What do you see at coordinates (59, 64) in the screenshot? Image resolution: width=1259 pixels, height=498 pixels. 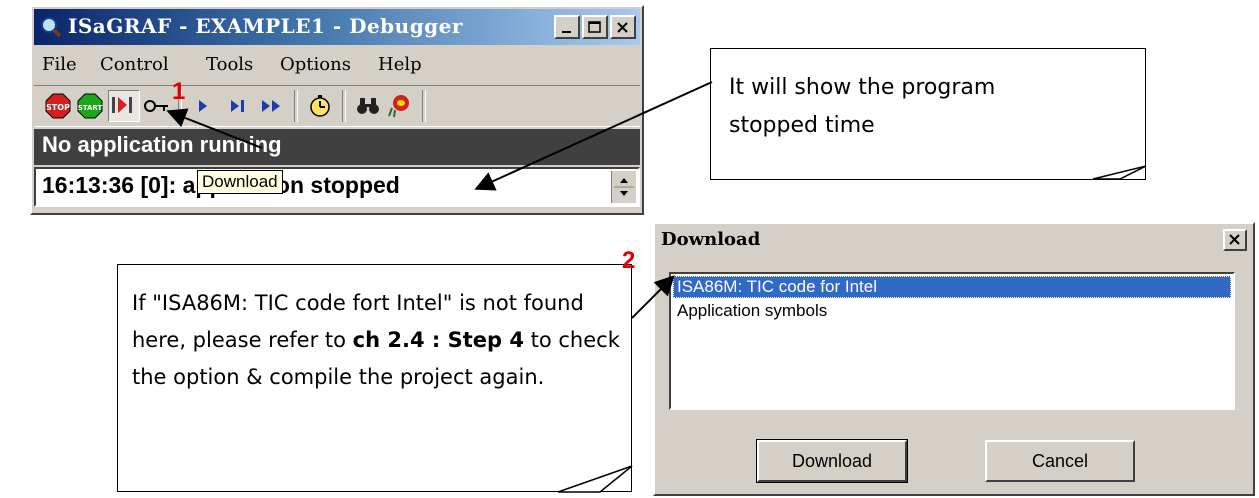 I see `menu-file: File` at bounding box center [59, 64].